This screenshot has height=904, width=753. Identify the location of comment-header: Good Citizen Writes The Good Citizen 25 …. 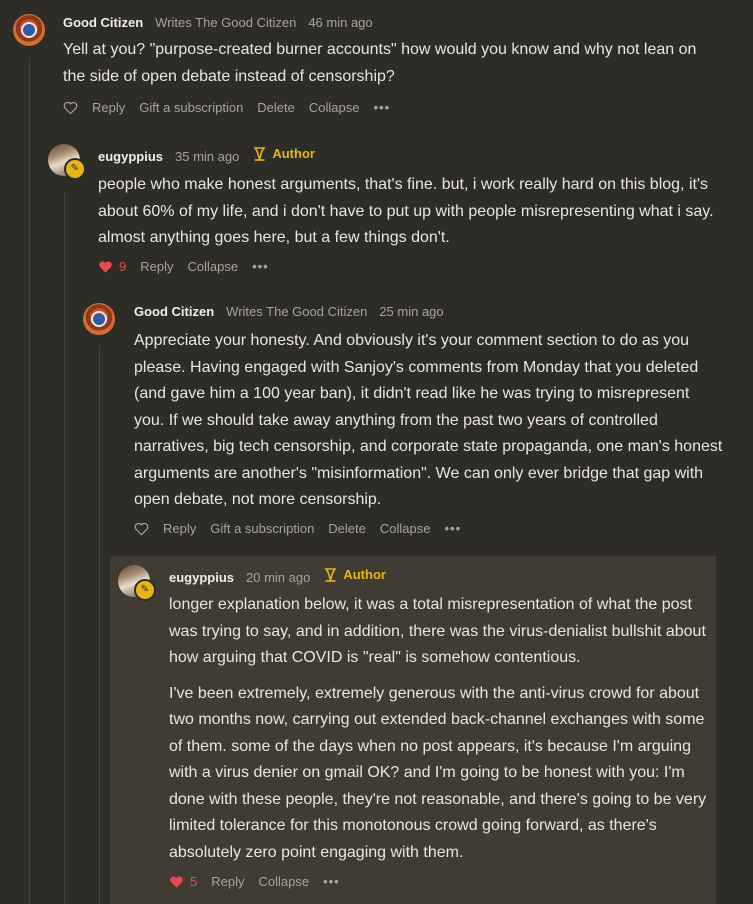
(296, 311).